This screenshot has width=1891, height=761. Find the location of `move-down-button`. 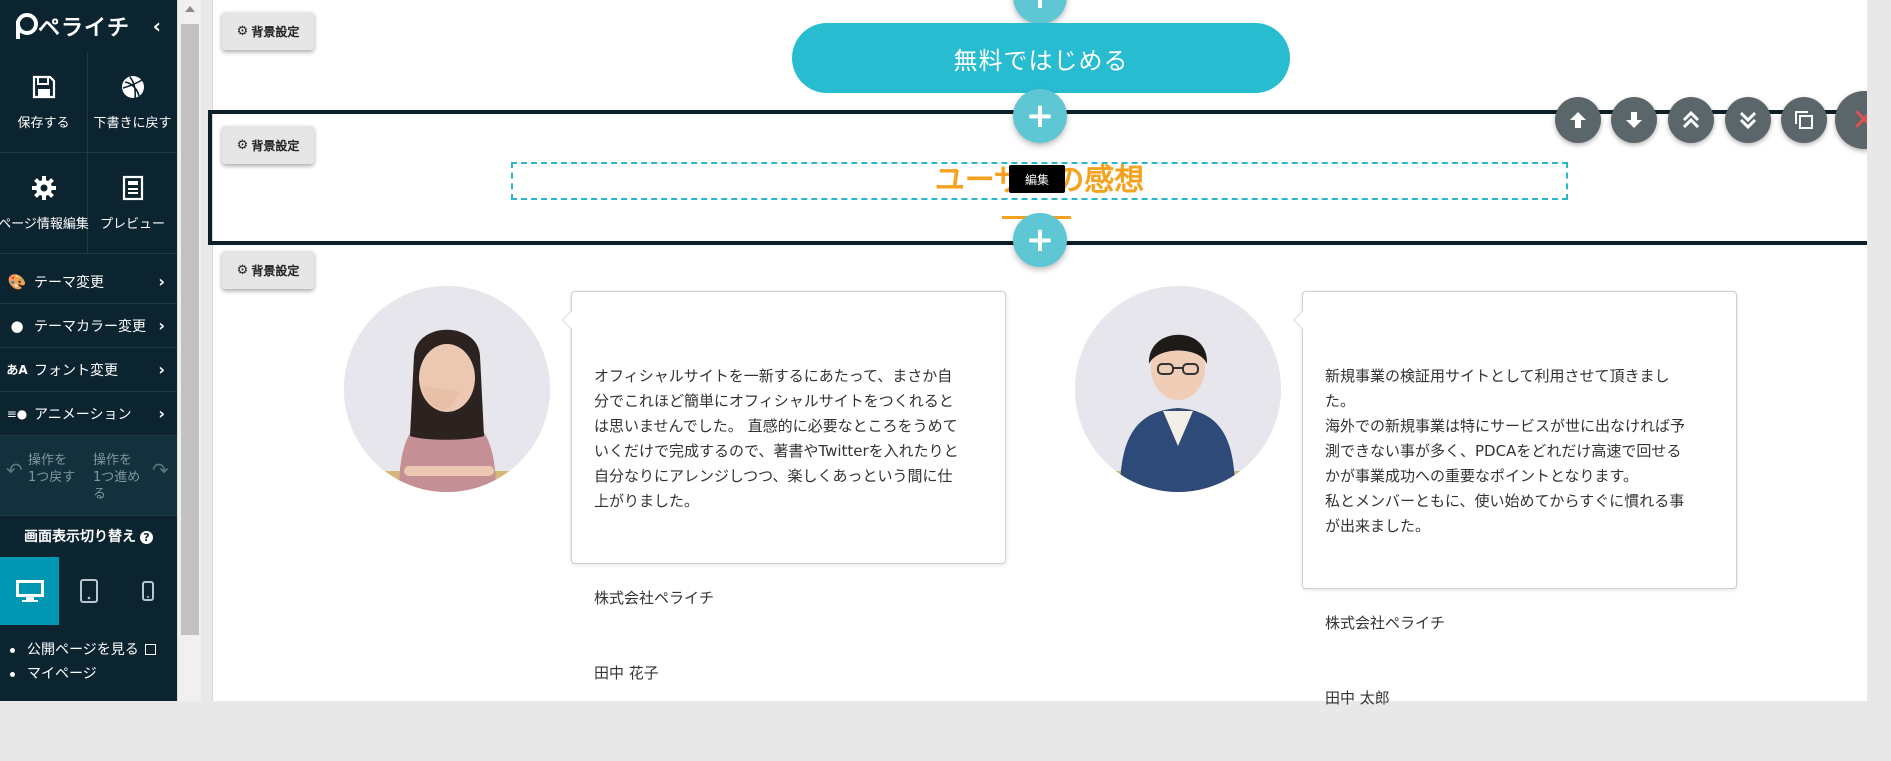

move-down-button is located at coordinates (1634, 120).